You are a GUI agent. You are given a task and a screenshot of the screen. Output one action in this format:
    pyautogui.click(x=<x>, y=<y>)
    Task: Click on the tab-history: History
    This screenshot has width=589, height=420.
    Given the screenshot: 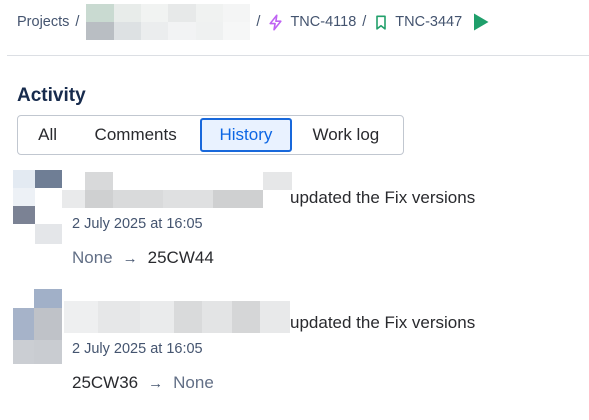 What is the action you would take?
    pyautogui.click(x=246, y=135)
    